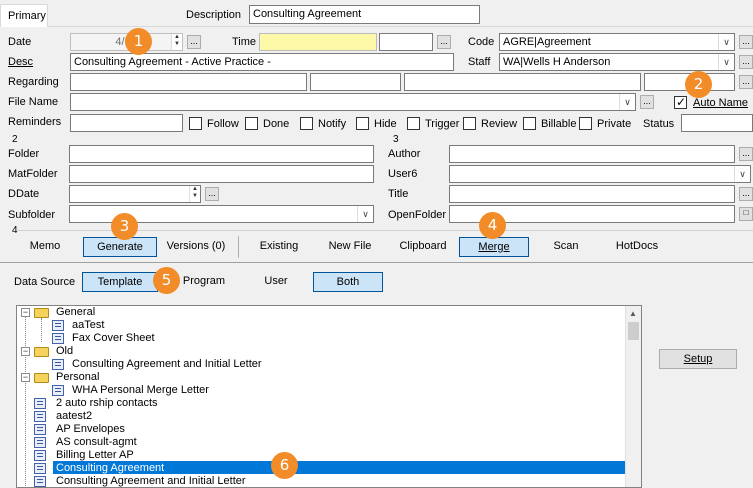 The width and height of the screenshot is (753, 488). Describe the element at coordinates (262, 62) in the screenshot. I see `desc-input: Consulting Agreement - Active Practice -` at that location.